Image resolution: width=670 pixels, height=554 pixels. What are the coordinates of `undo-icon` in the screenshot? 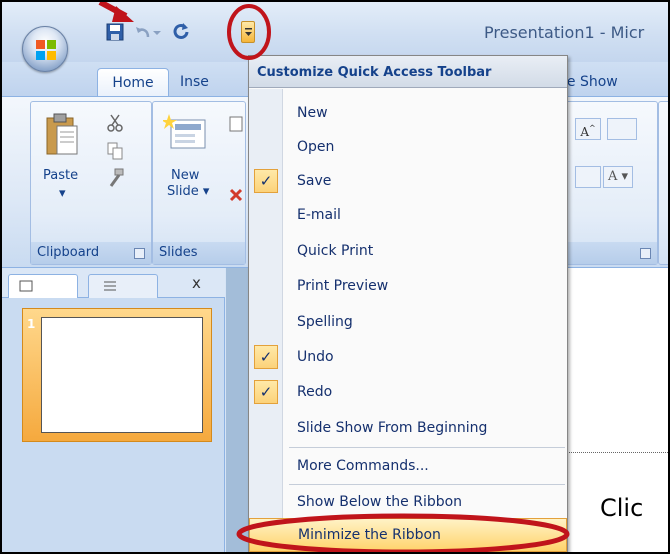 It's located at (143, 32).